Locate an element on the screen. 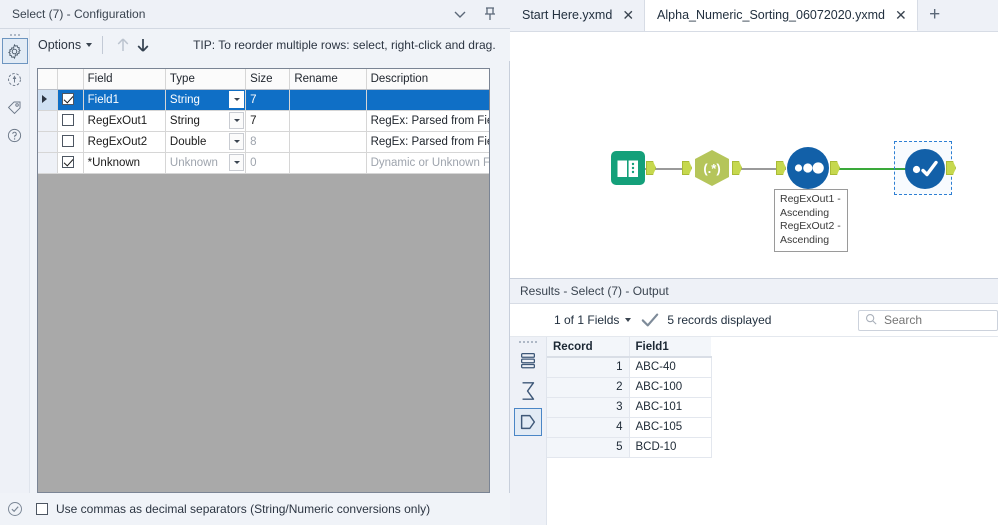 This screenshot has width=998, height=525. table-row: 2 ABC-100 is located at coordinates (629, 387).